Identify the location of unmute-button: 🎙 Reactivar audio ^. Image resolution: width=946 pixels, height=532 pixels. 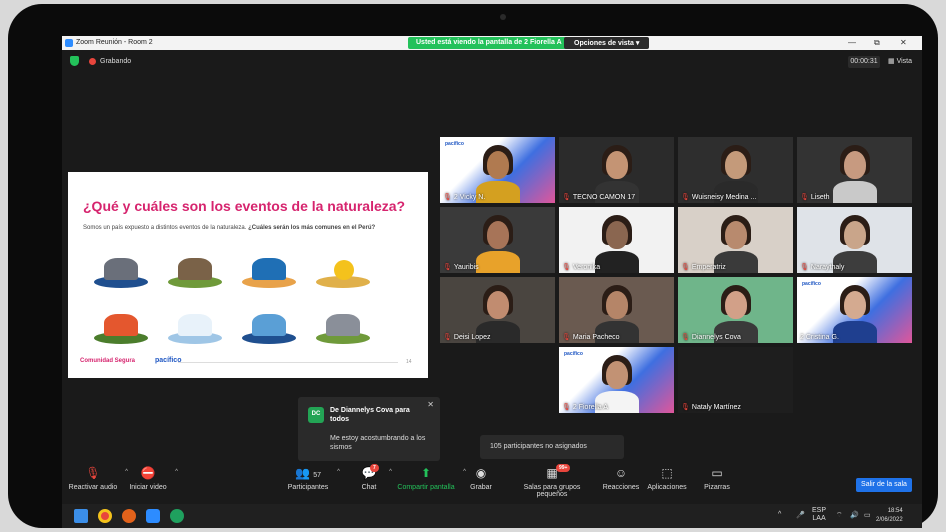
(98, 478).